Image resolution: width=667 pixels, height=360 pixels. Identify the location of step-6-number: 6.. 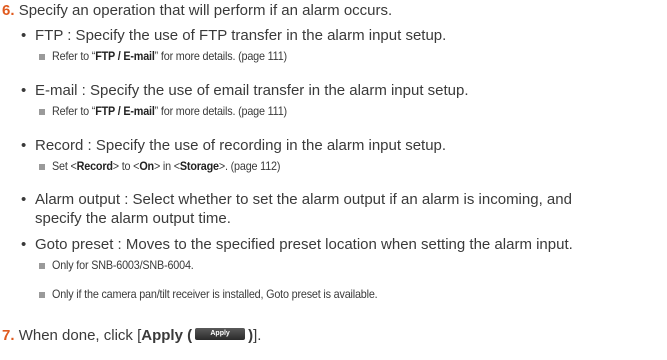
(8, 10).